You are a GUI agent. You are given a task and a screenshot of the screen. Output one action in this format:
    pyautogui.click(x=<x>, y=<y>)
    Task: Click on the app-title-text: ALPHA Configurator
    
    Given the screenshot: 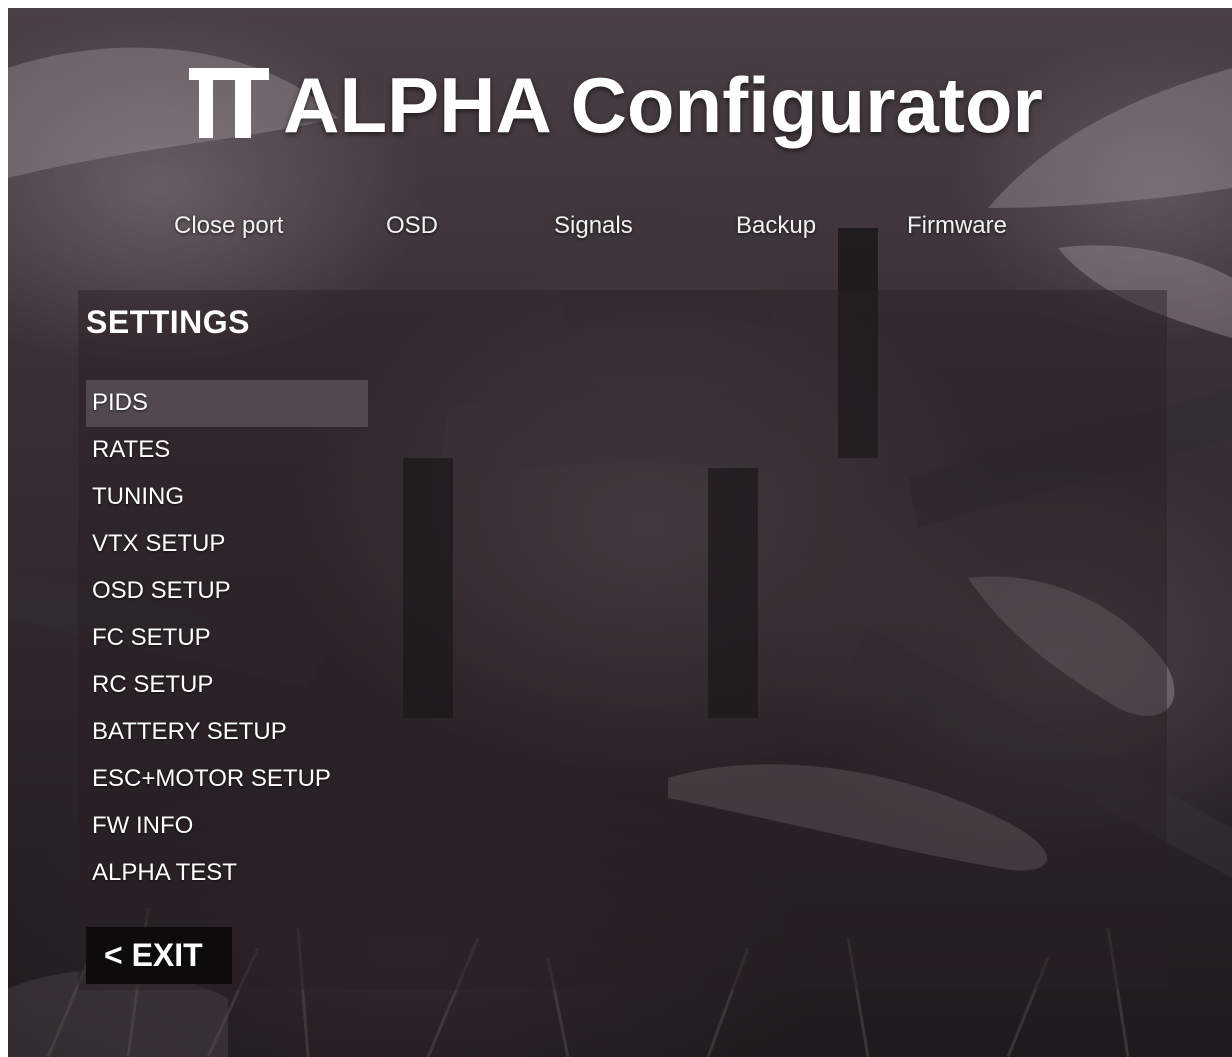 What is the action you would take?
    pyautogui.click(x=663, y=105)
    